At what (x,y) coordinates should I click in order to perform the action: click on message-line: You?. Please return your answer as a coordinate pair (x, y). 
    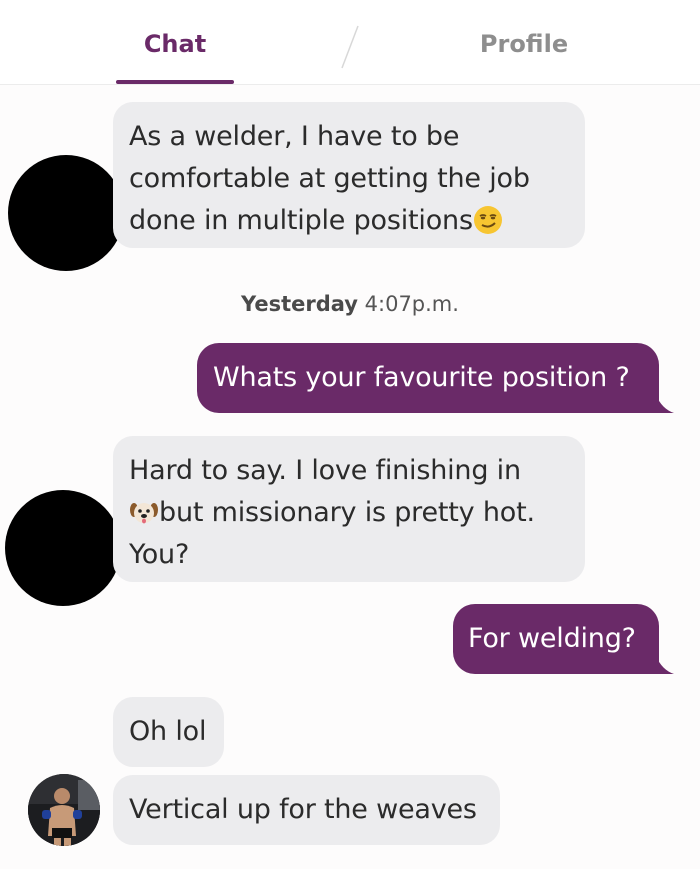
    Looking at the image, I should click on (159, 554).